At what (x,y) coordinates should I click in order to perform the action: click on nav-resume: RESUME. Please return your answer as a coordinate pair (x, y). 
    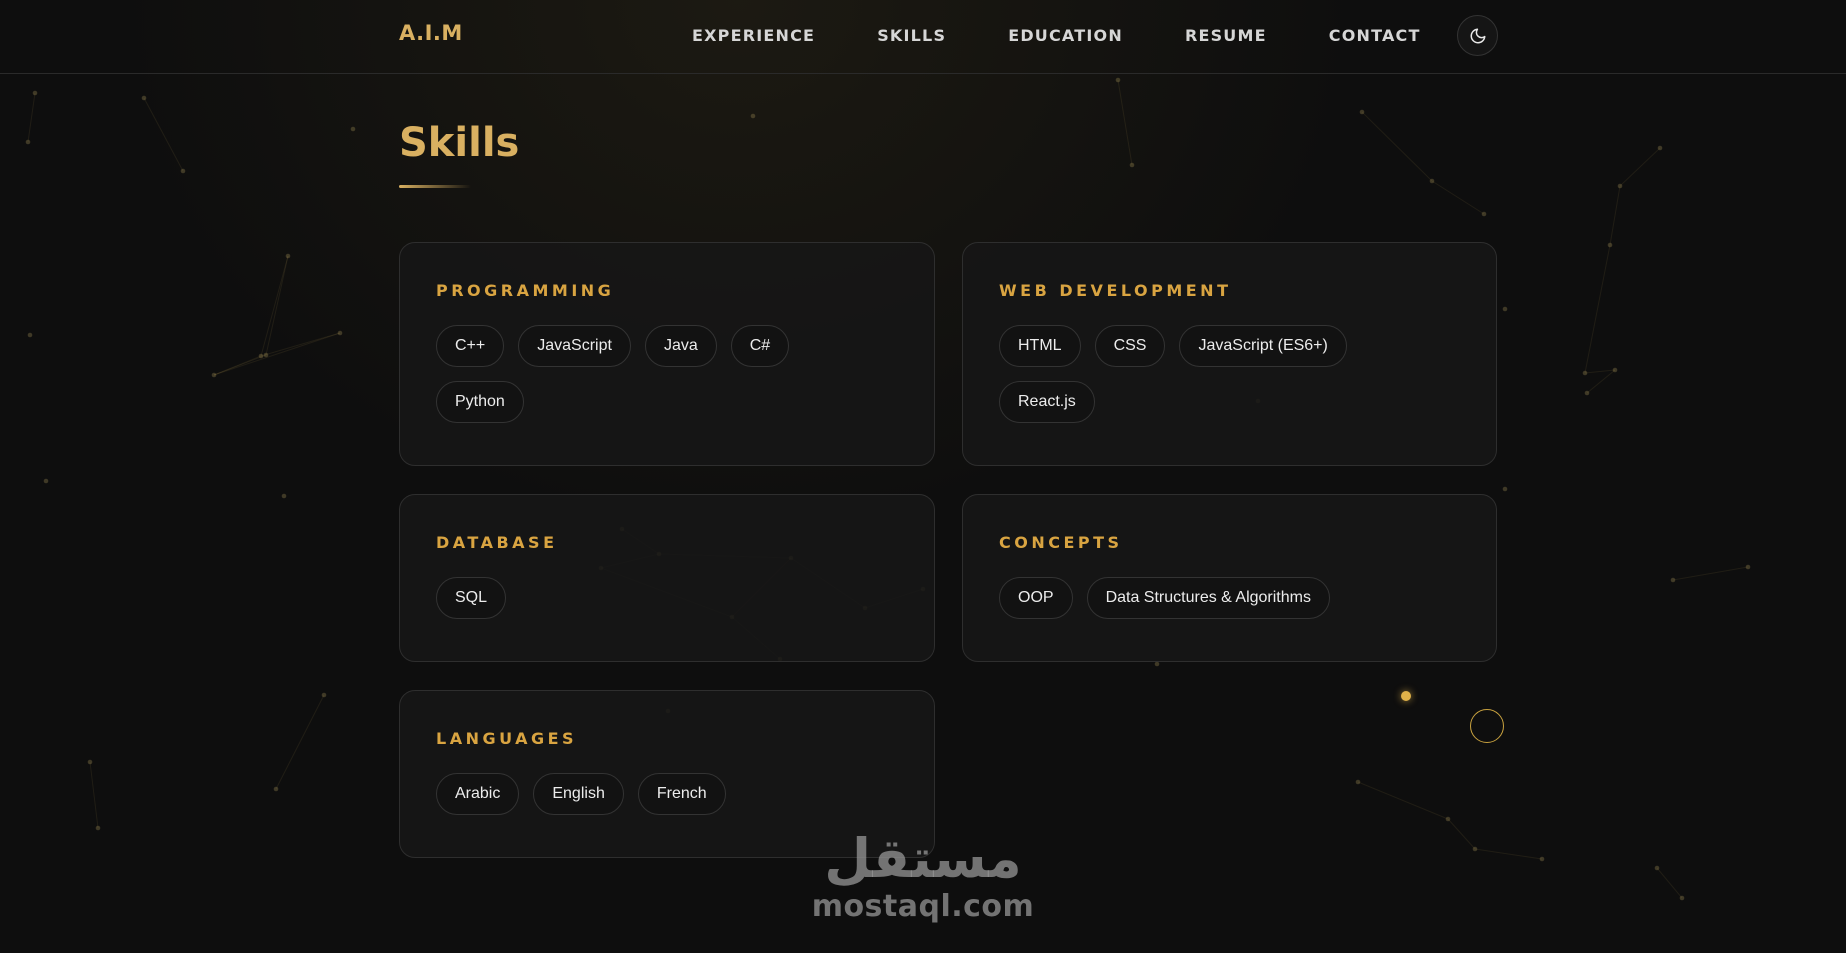
    Looking at the image, I should click on (1226, 35).